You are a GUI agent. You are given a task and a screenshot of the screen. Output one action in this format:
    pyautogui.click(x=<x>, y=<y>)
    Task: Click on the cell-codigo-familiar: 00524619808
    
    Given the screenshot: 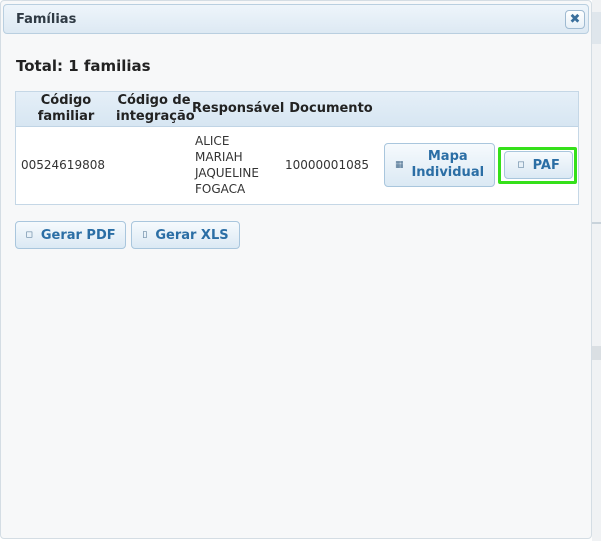 What is the action you would take?
    pyautogui.click(x=63, y=165)
    